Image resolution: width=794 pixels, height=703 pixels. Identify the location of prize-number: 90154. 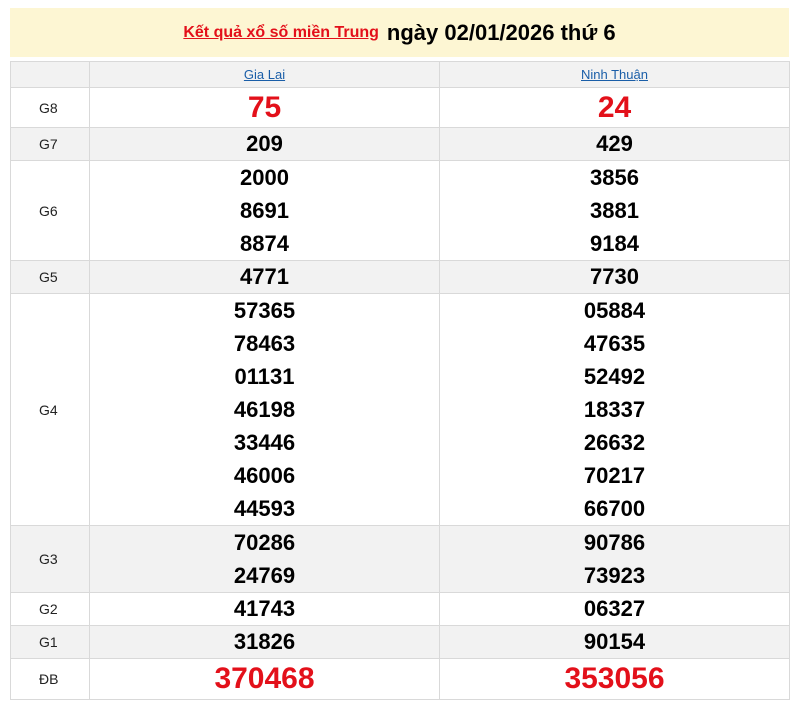
(614, 642).